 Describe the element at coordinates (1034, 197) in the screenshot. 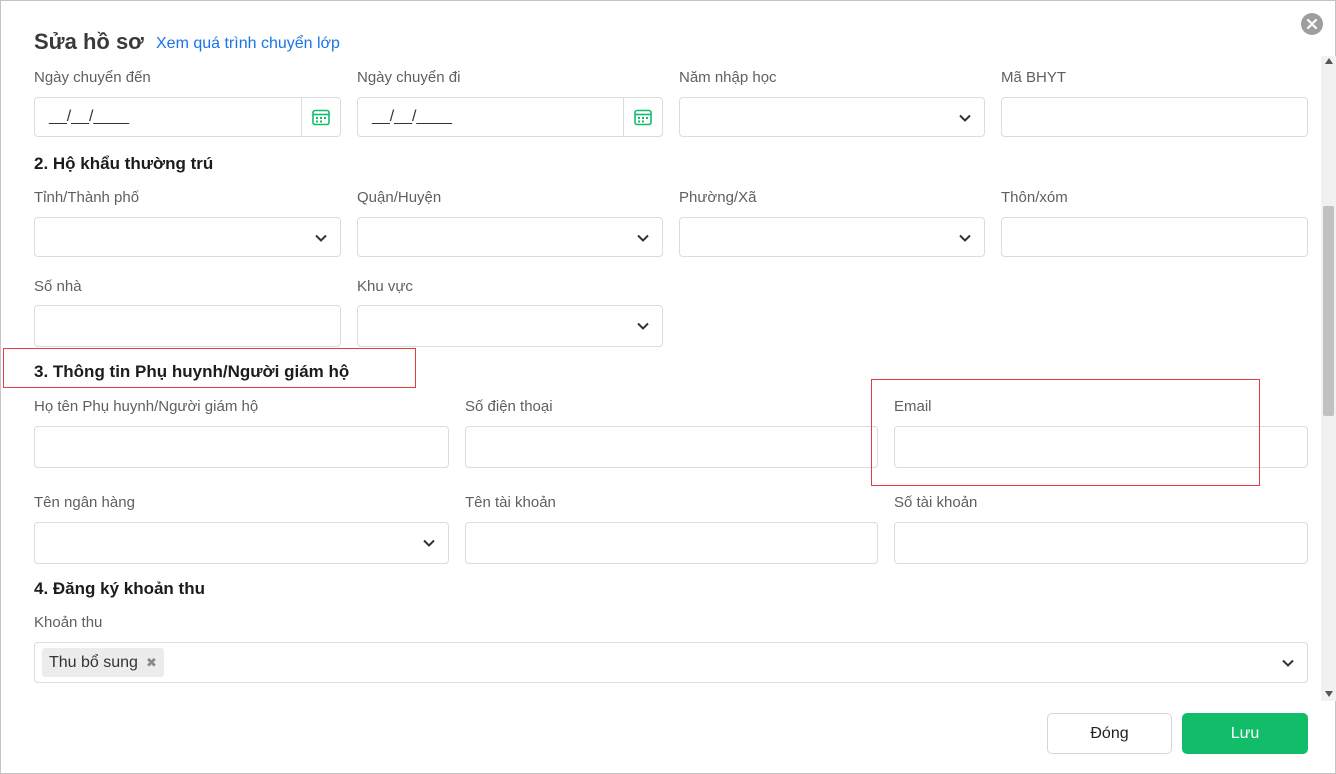

I see `hamlet-label: Thôn/xóm` at that location.